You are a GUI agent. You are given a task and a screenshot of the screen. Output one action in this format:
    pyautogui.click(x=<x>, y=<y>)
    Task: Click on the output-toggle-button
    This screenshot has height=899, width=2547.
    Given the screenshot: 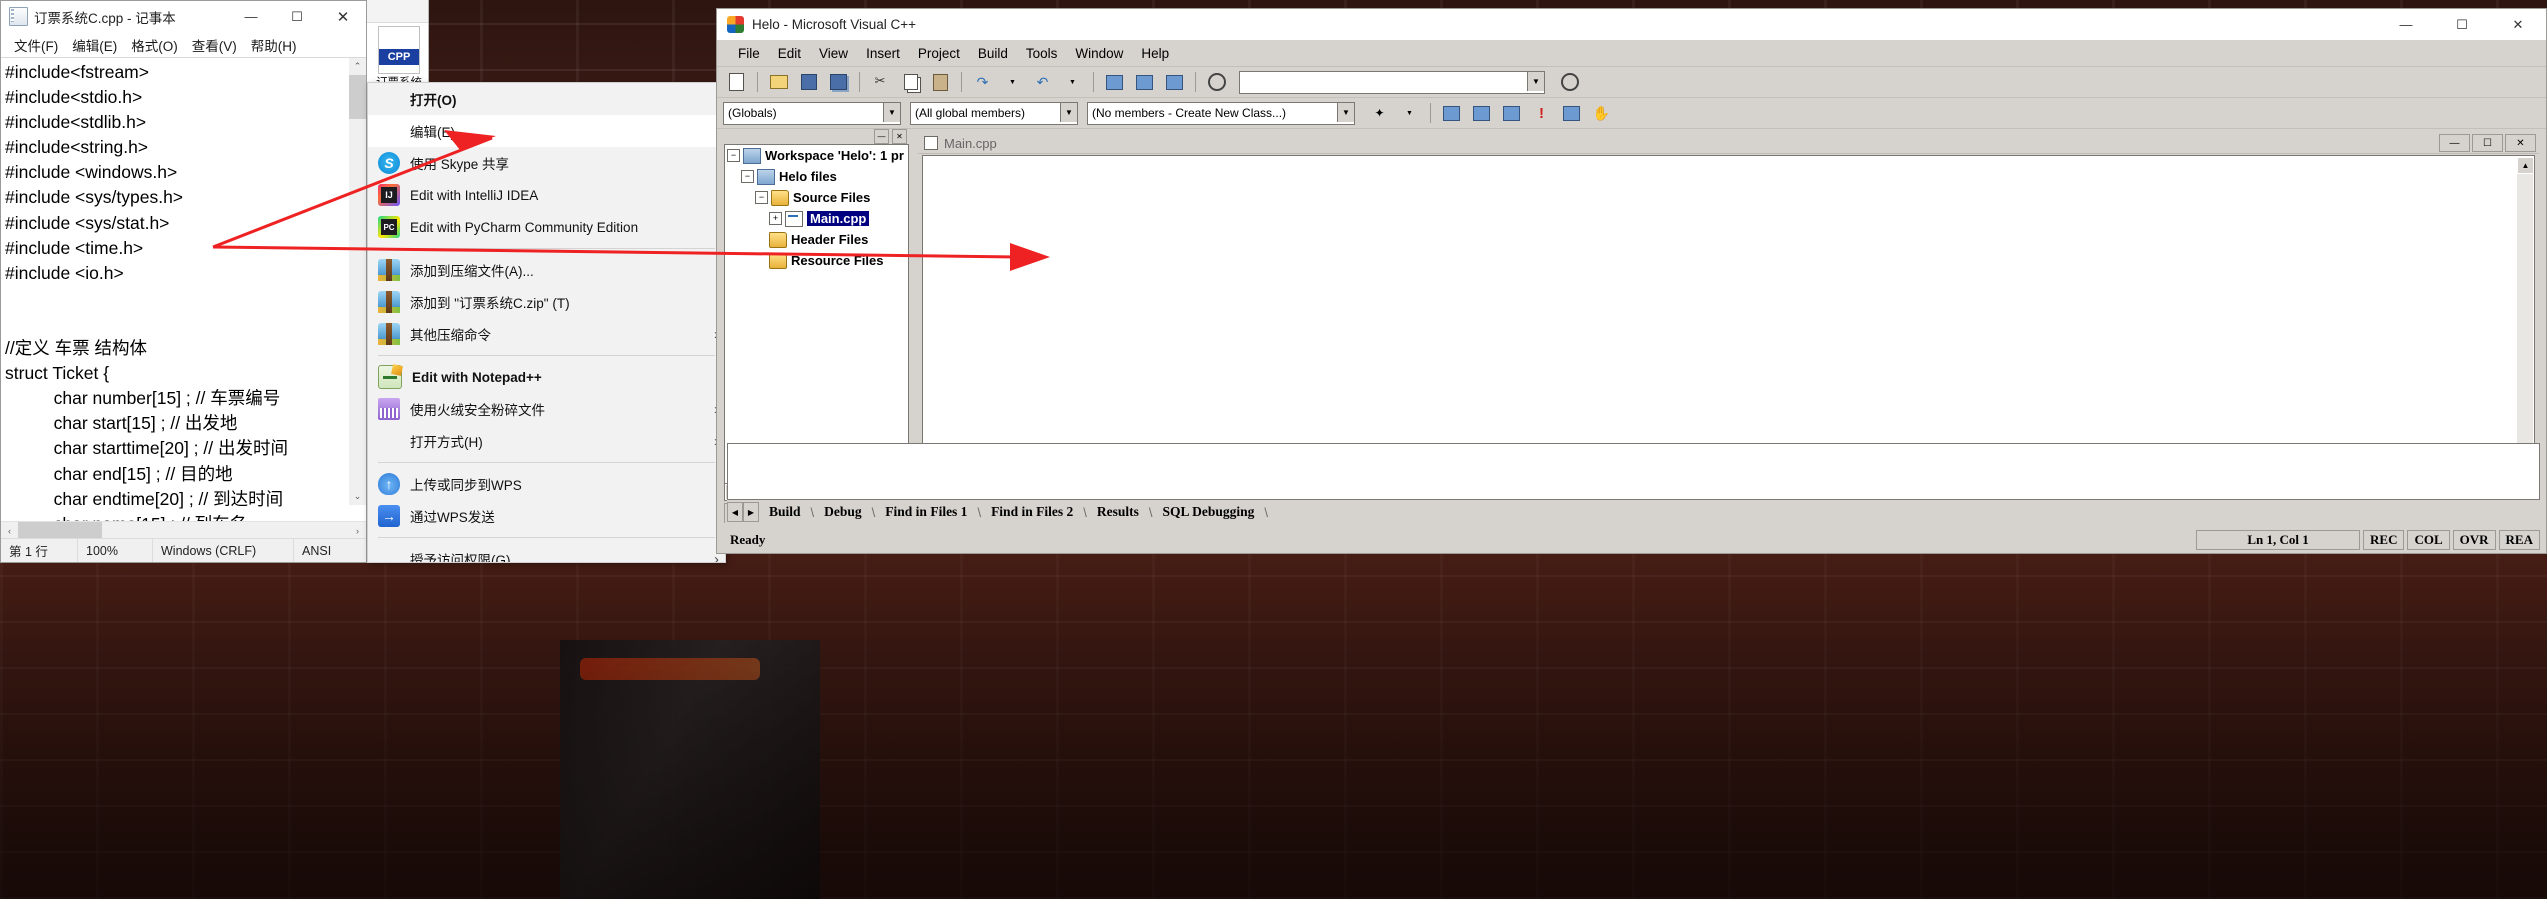 What is the action you would take?
    pyautogui.click(x=1144, y=82)
    